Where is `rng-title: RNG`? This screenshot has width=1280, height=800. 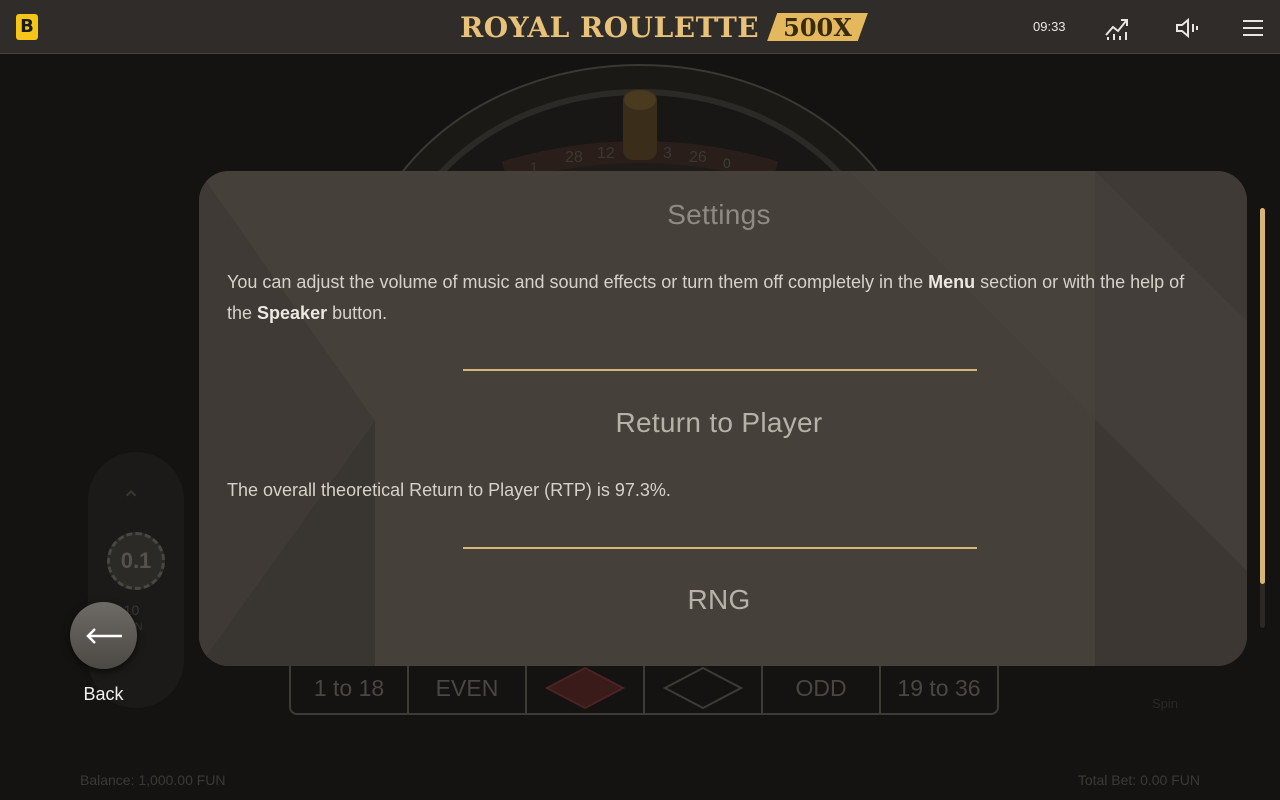 rng-title: RNG is located at coordinates (719, 599).